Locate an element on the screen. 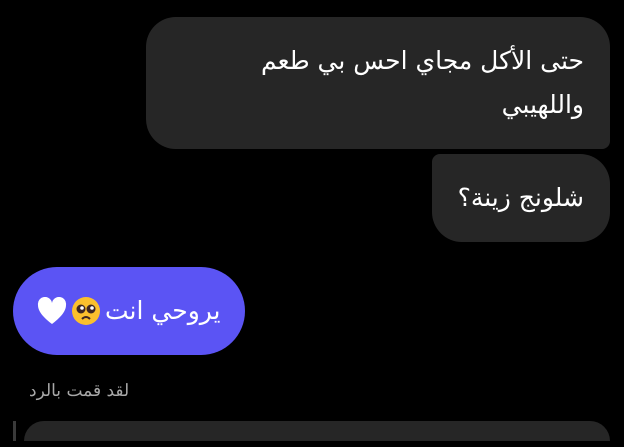 The height and width of the screenshot is (447, 624). message-bubble: شلونج زينة؟ is located at coordinates (521, 198).